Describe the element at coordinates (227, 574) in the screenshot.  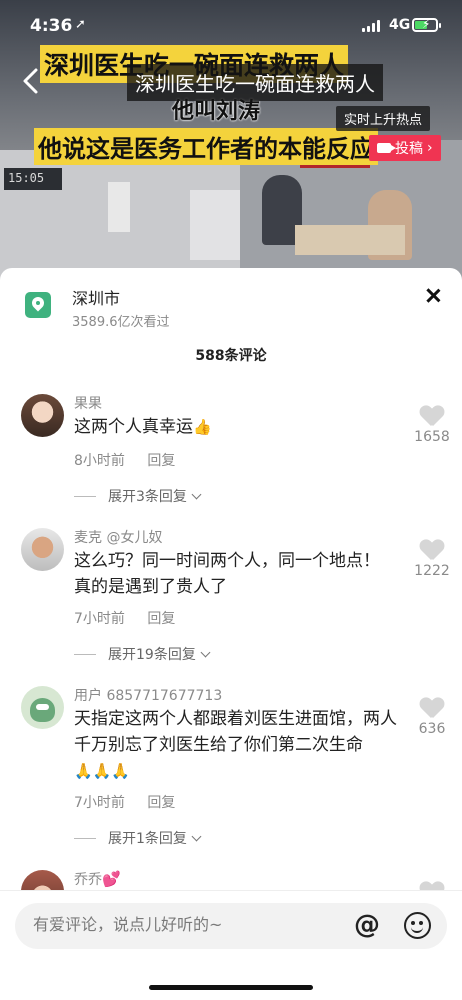
I see `comment-text: 这么巧？同一时间两个人，同一个地点！真的是遇到了贵人了` at that location.